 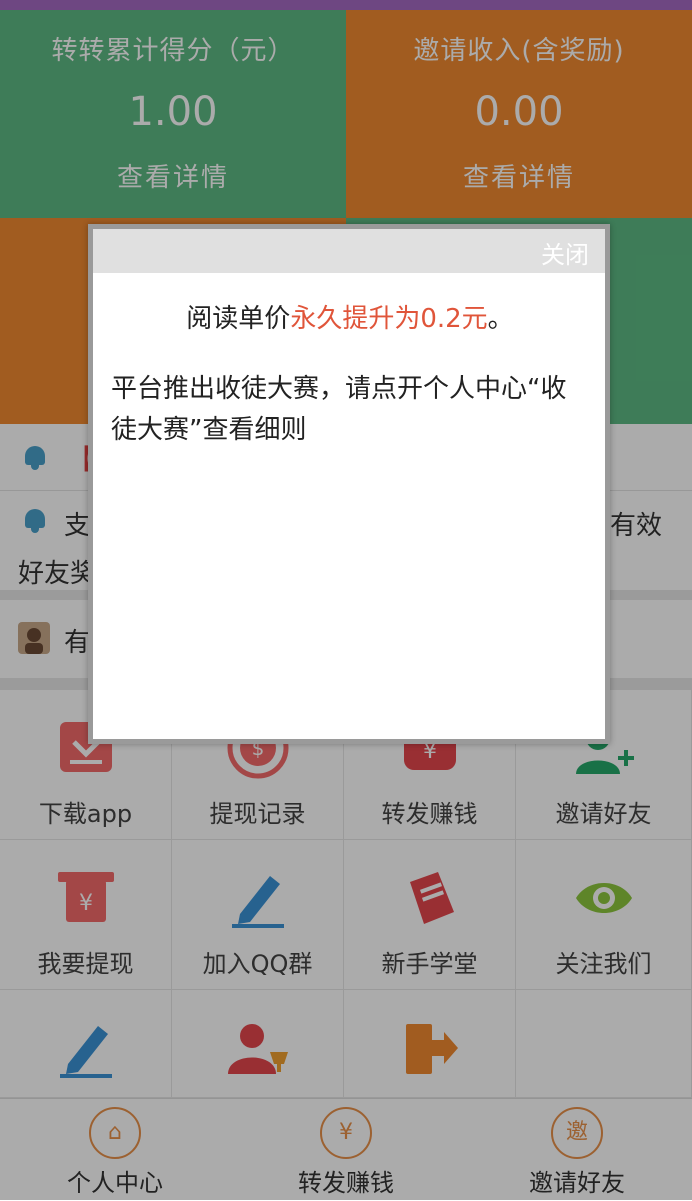 What do you see at coordinates (389, 319) in the screenshot?
I see `dialog-highlight-text: 永久提升为0.2元` at bounding box center [389, 319].